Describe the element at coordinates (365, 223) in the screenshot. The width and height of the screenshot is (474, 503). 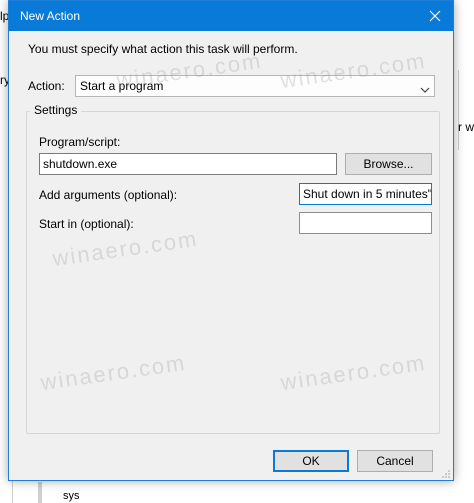
I see `start-in-input` at that location.